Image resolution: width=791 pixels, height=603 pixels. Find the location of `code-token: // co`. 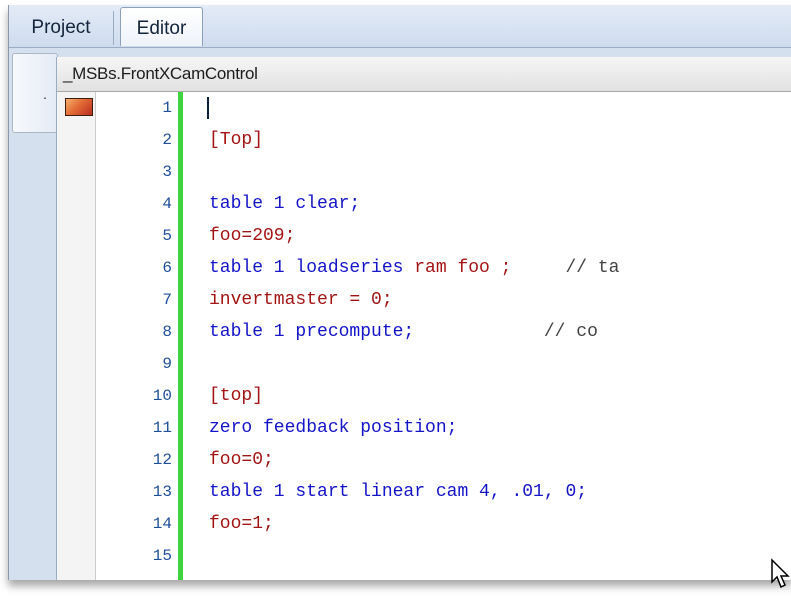

code-token: // co is located at coordinates (506, 332).